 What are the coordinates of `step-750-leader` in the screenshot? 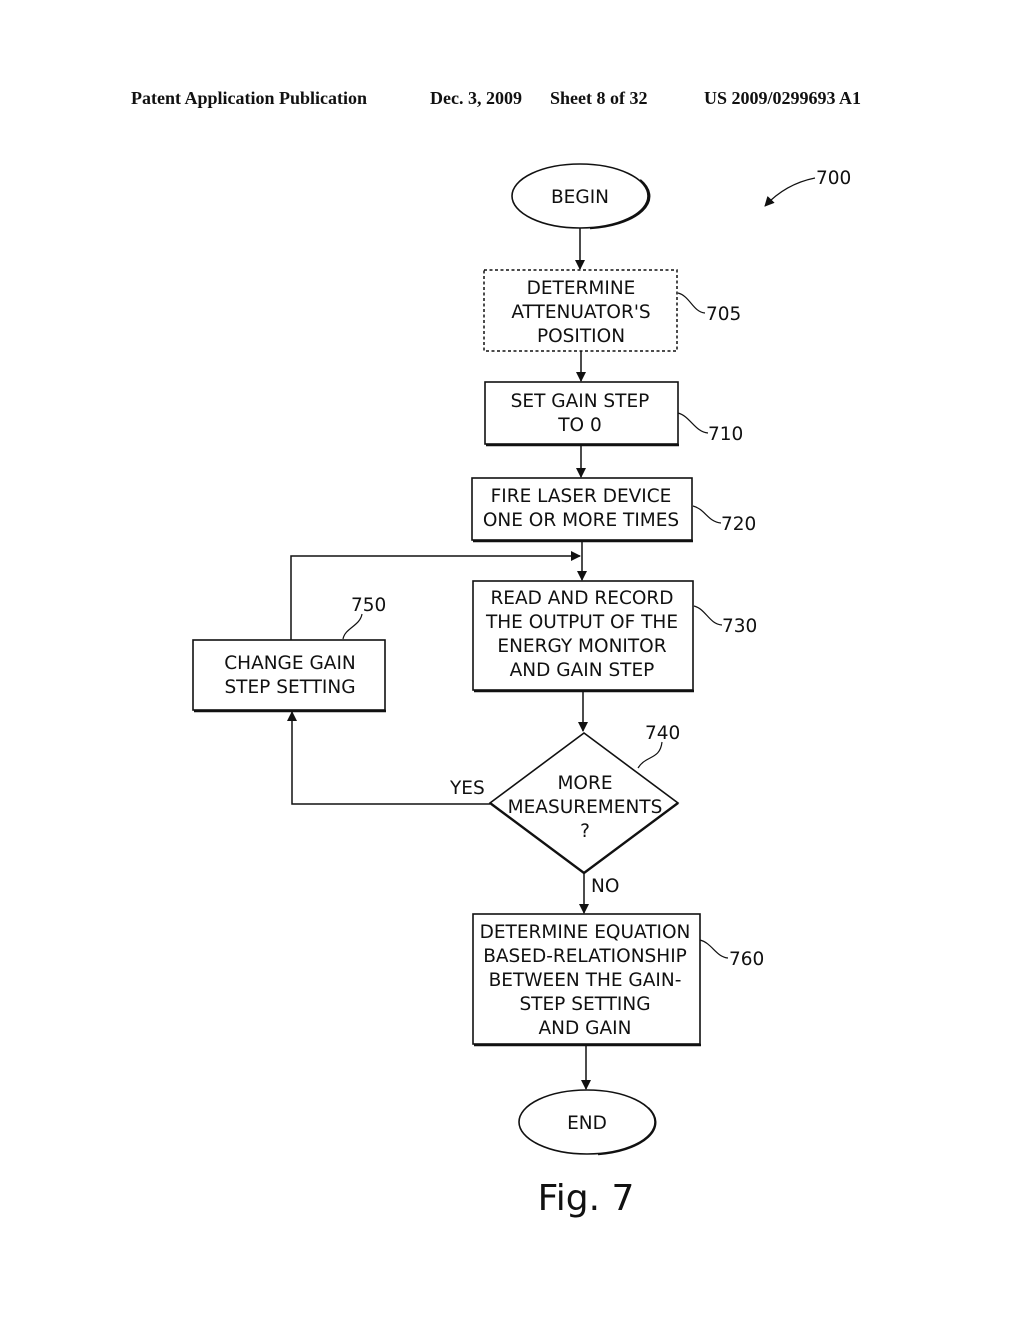 It's located at (352, 626).